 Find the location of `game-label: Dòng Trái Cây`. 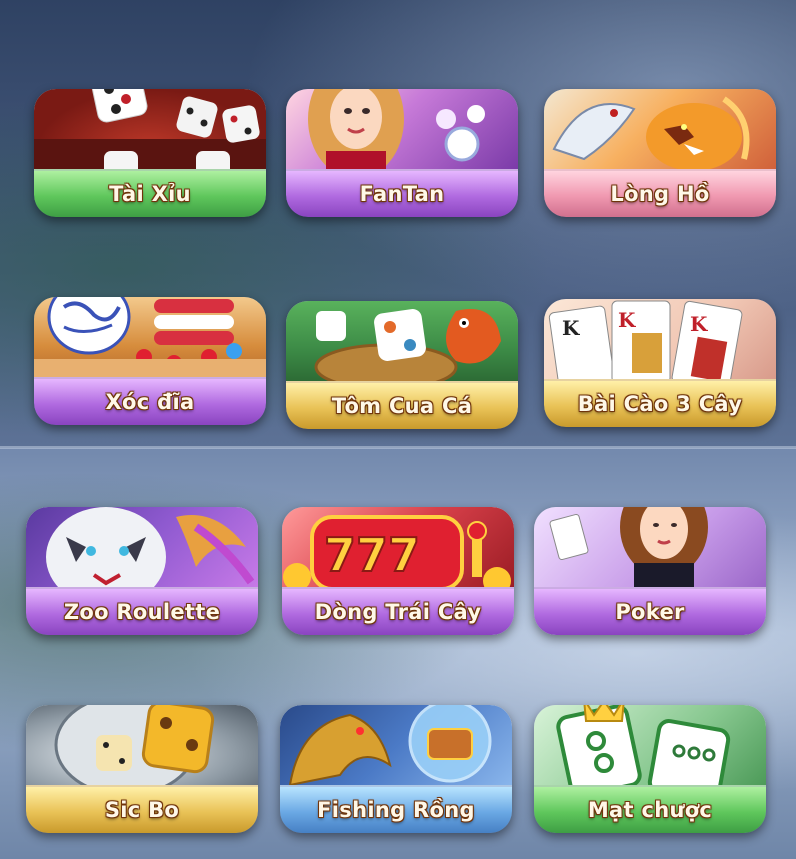

game-label: Dòng Trái Cây is located at coordinates (398, 612).